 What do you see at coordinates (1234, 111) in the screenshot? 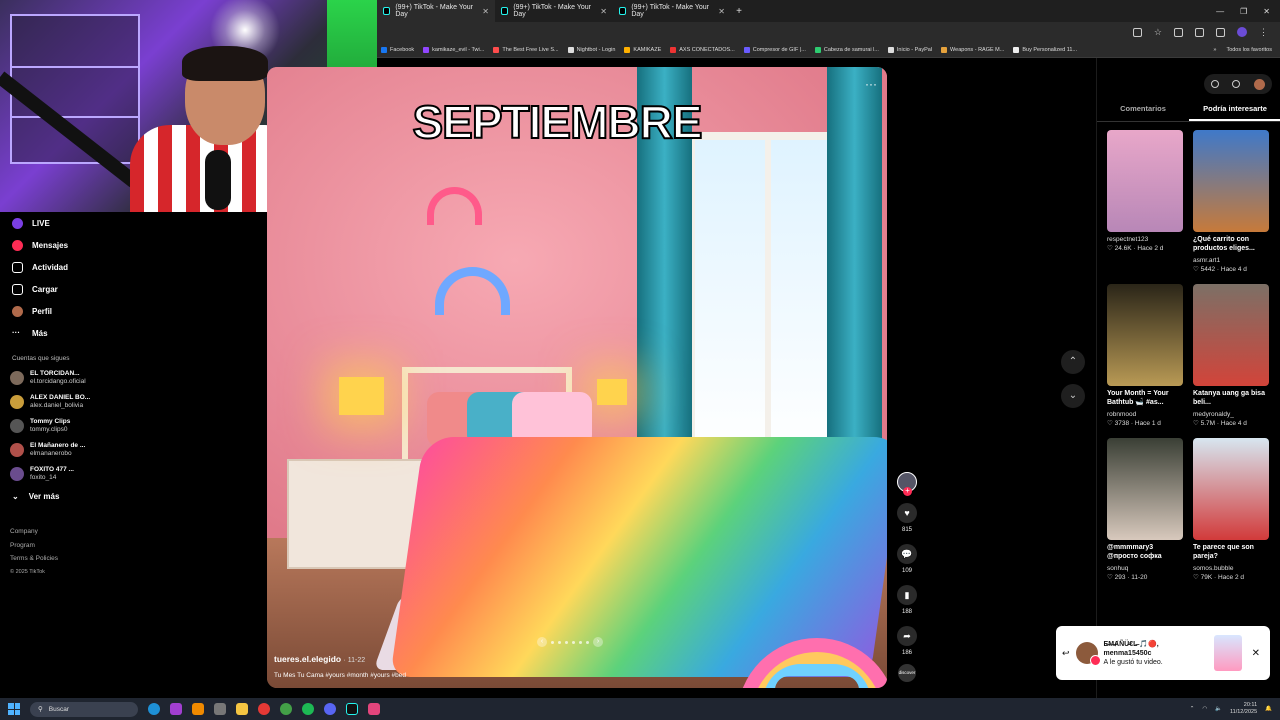
I see `tab-recommended: Podría interesarte` at bounding box center [1234, 111].